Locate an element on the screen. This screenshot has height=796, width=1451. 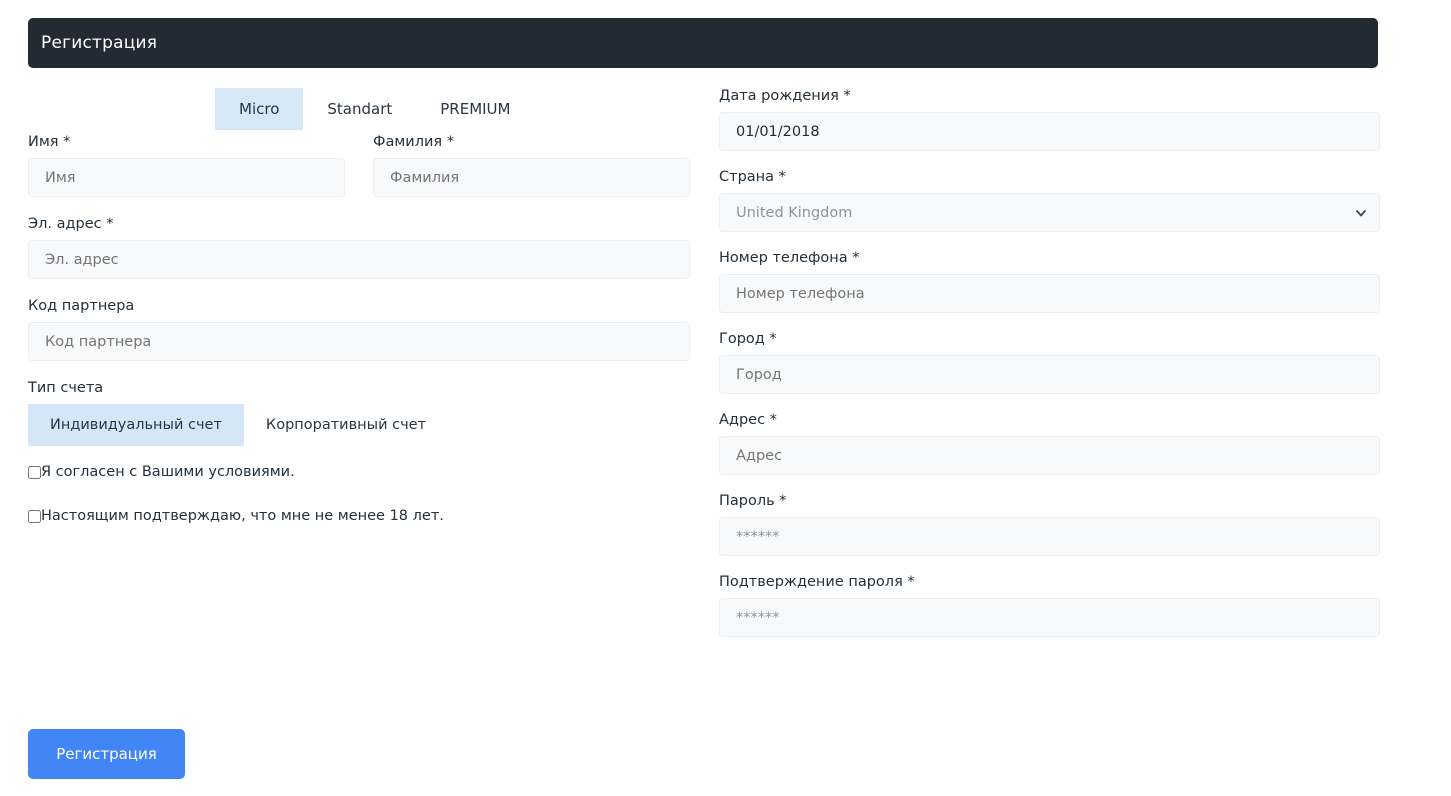
last-name-input is located at coordinates (531, 177).